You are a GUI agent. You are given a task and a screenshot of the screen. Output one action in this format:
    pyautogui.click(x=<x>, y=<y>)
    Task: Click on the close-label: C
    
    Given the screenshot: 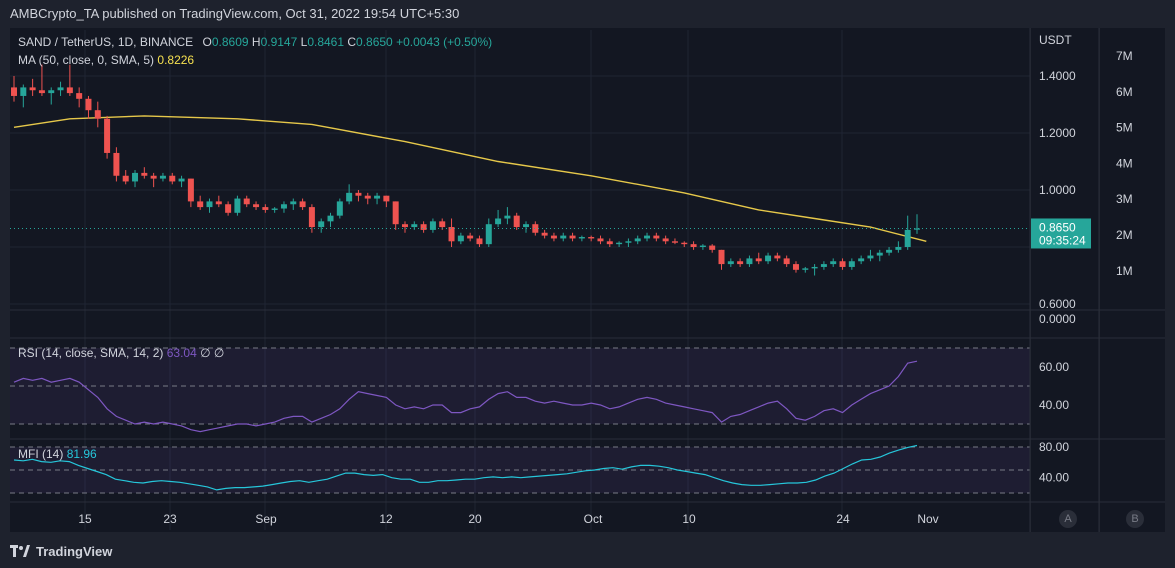 What is the action you would take?
    pyautogui.click(x=352, y=42)
    